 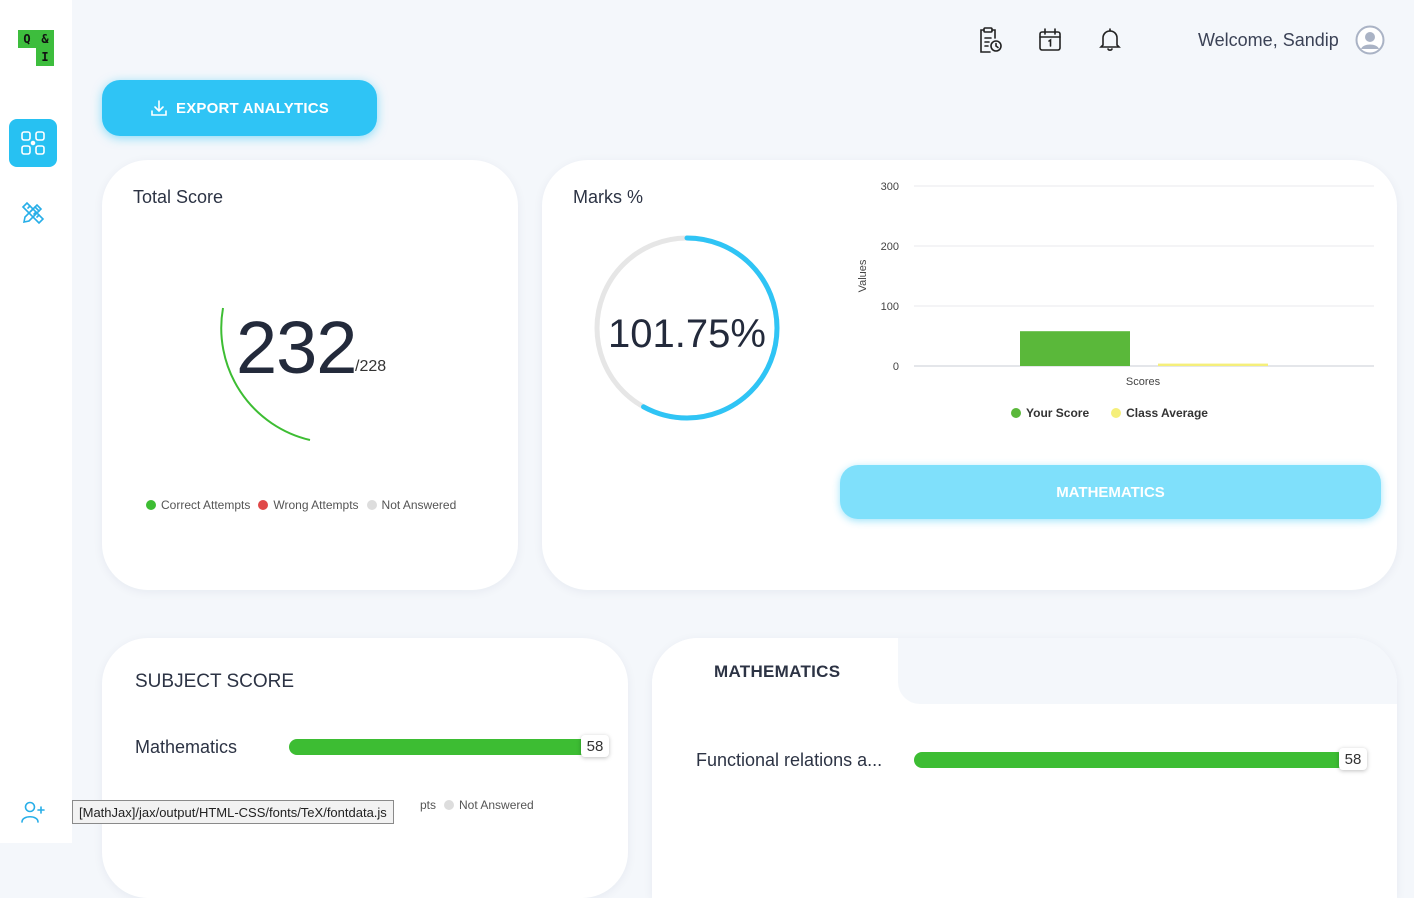 I want to click on total-score-value: 232, so click(x=296, y=347).